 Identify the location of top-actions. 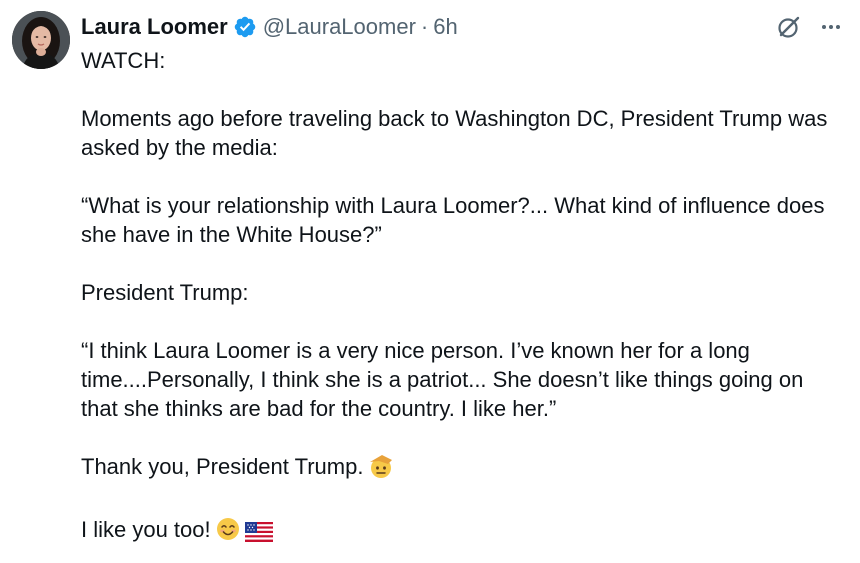
(810, 27).